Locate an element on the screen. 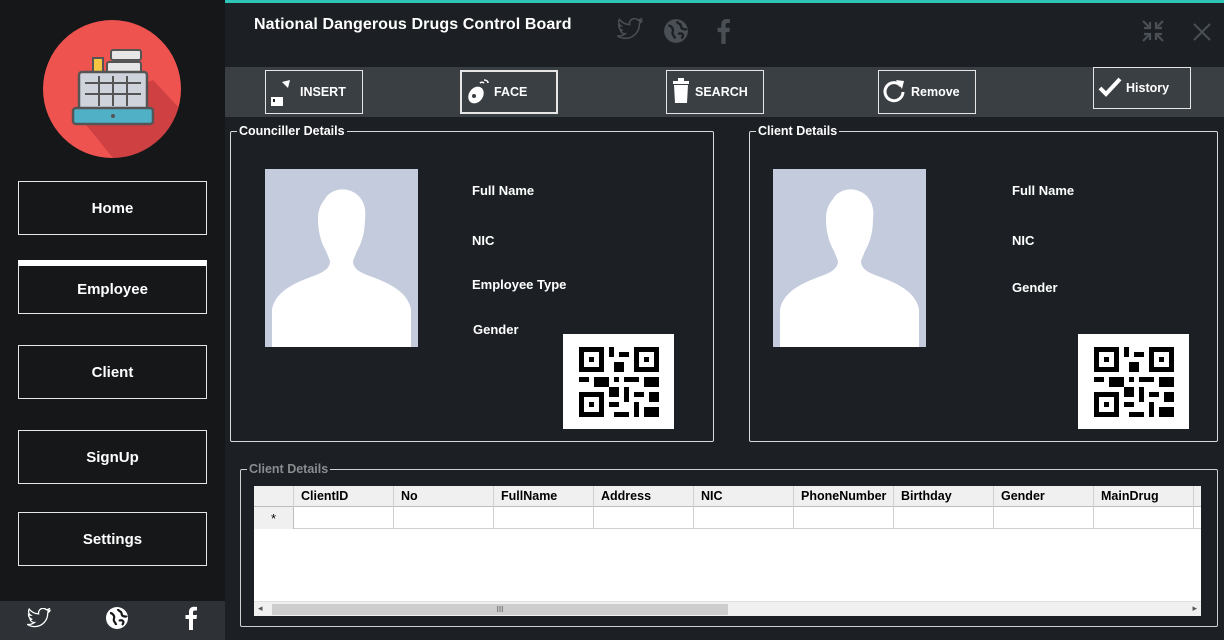 This screenshot has height=640, width=1224. column-header: NIC is located at coordinates (744, 496).